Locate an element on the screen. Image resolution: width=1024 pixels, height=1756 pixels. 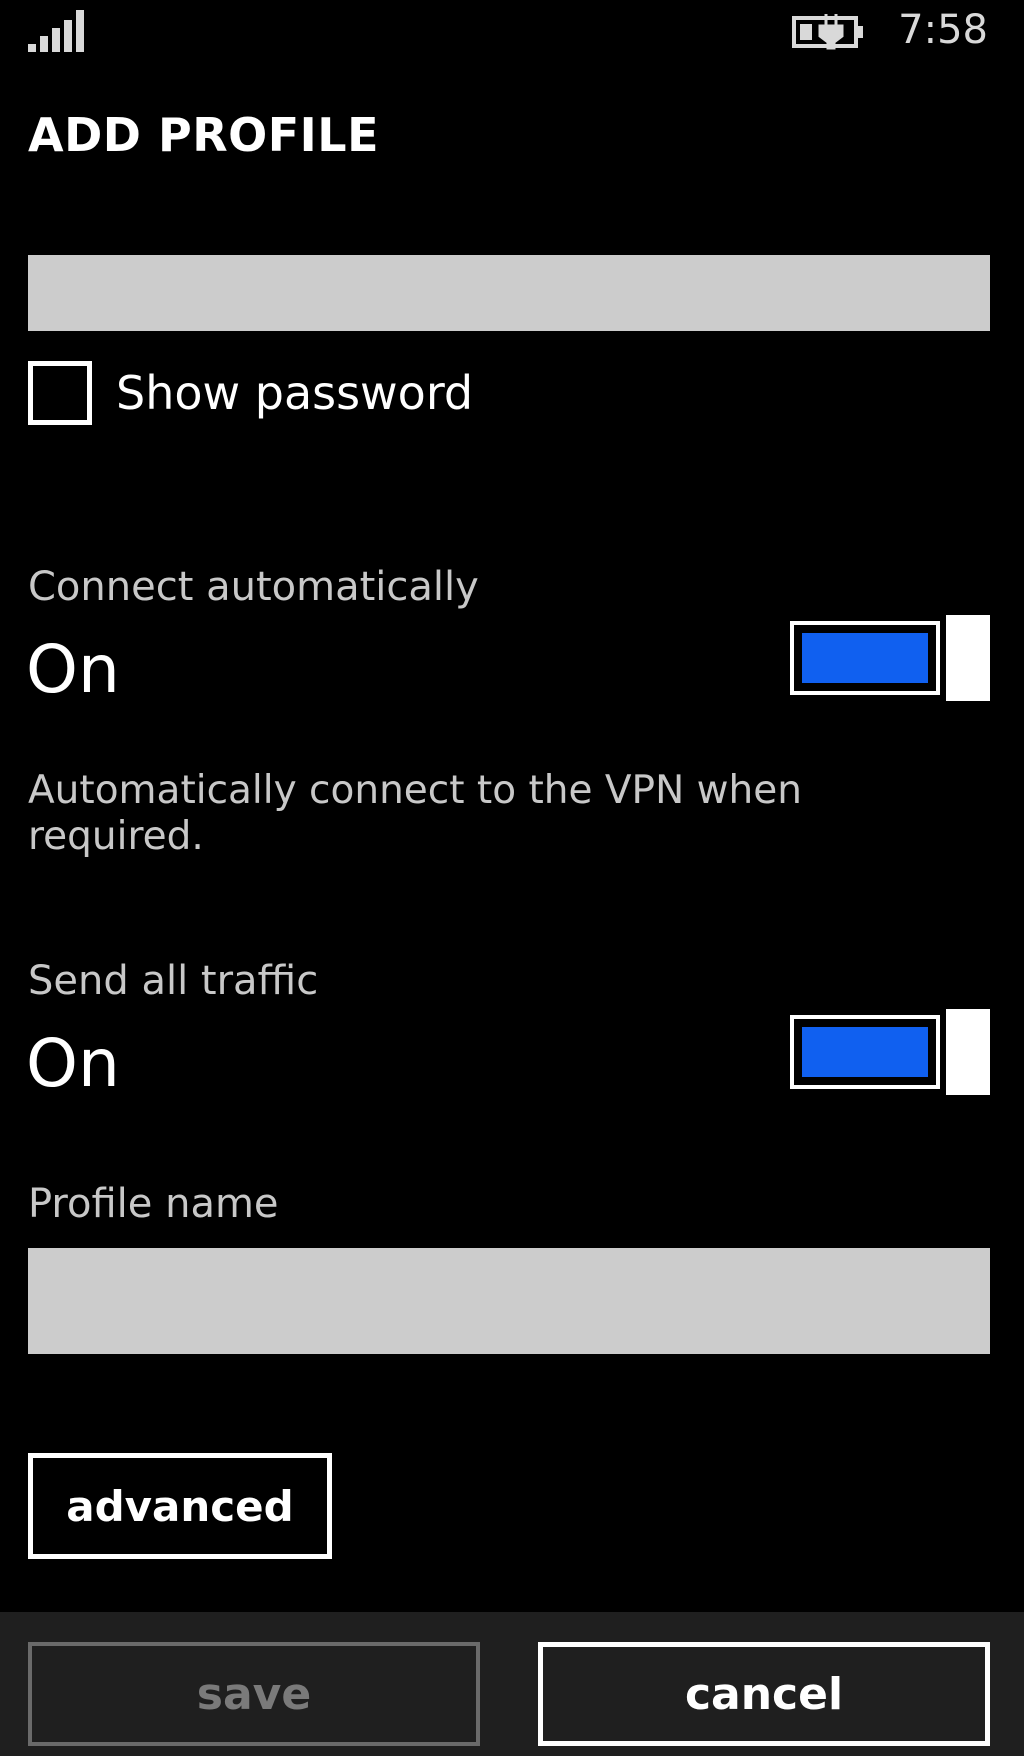
advanced-button: advanced is located at coordinates (180, 1506).